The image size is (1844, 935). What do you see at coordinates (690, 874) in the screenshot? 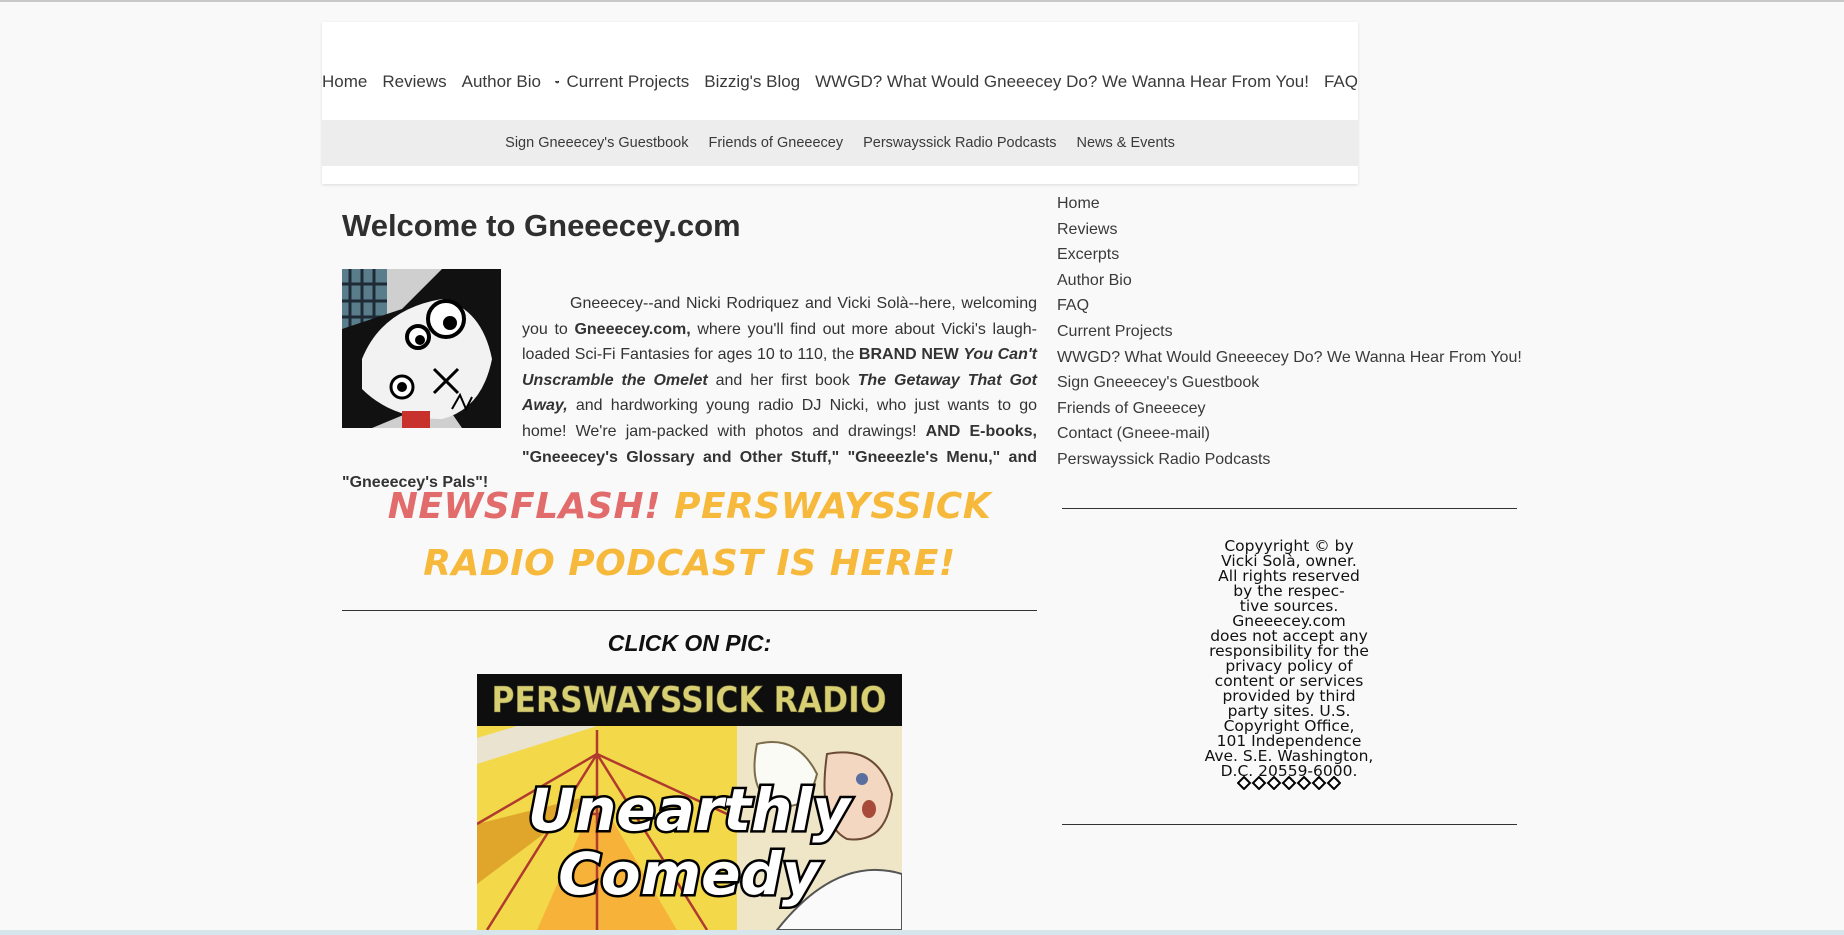
I see `banner-comedy-text: Comedy` at bounding box center [690, 874].